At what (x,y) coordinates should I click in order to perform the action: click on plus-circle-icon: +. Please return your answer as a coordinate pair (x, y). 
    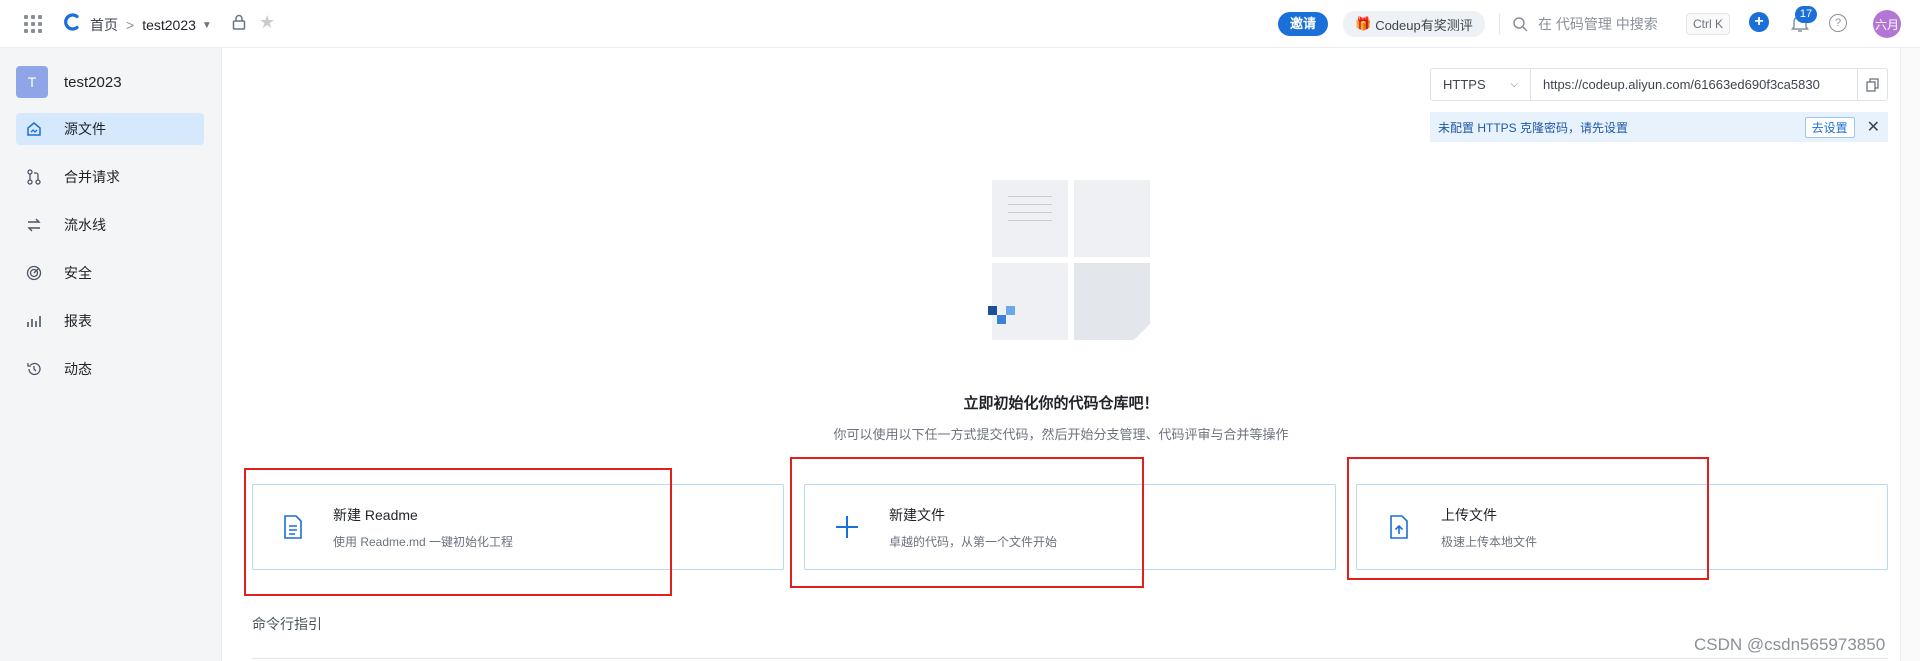
    Looking at the image, I should click on (1759, 22).